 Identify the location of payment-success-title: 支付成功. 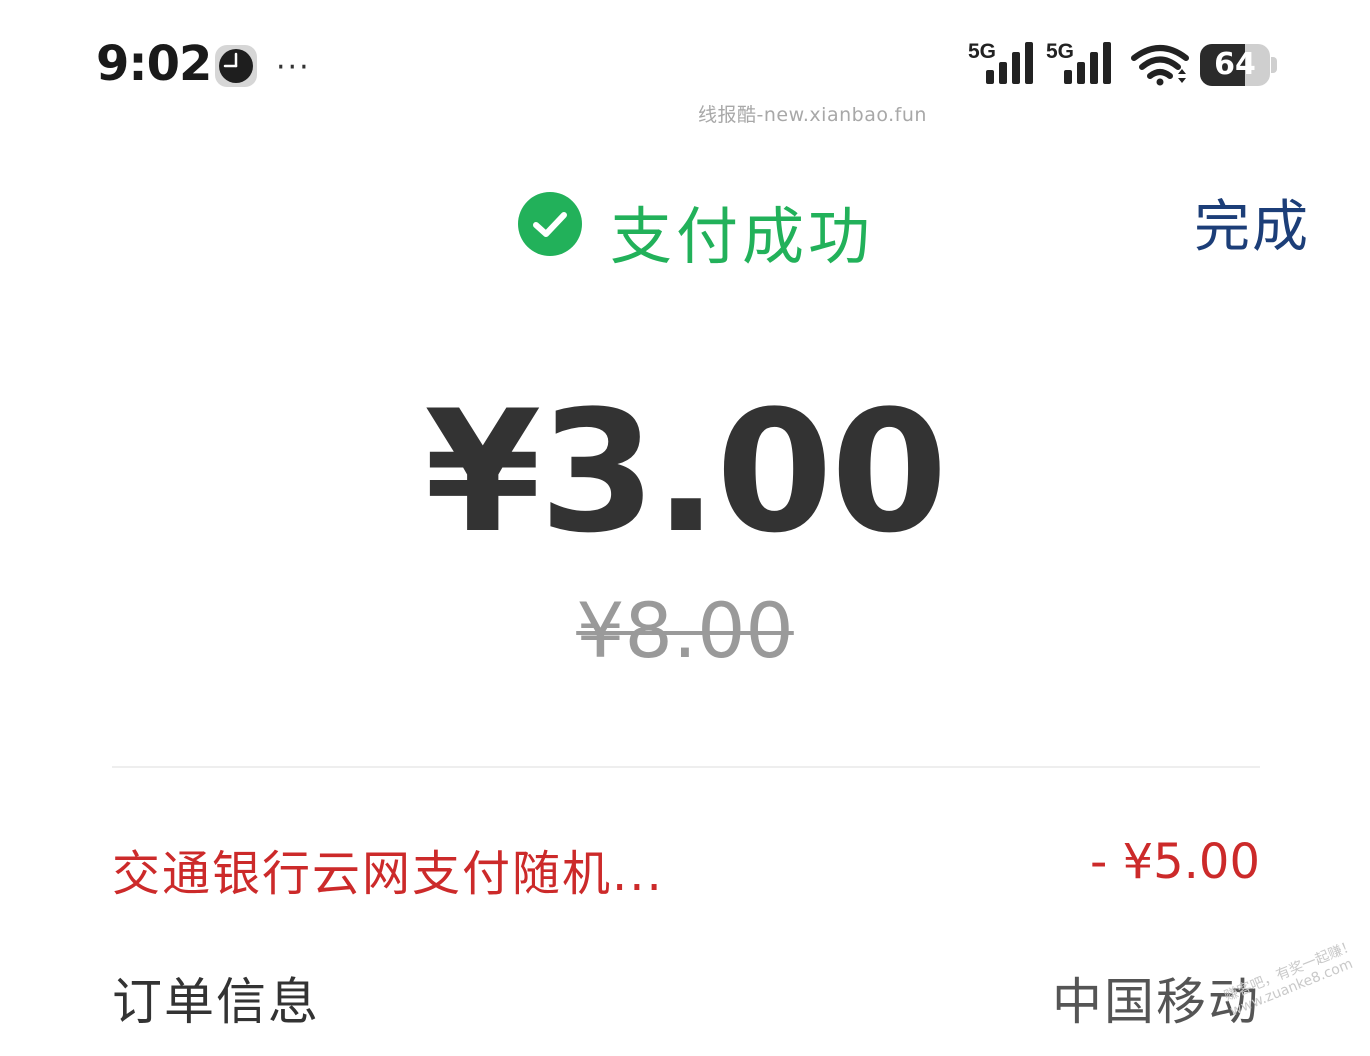
(742, 236).